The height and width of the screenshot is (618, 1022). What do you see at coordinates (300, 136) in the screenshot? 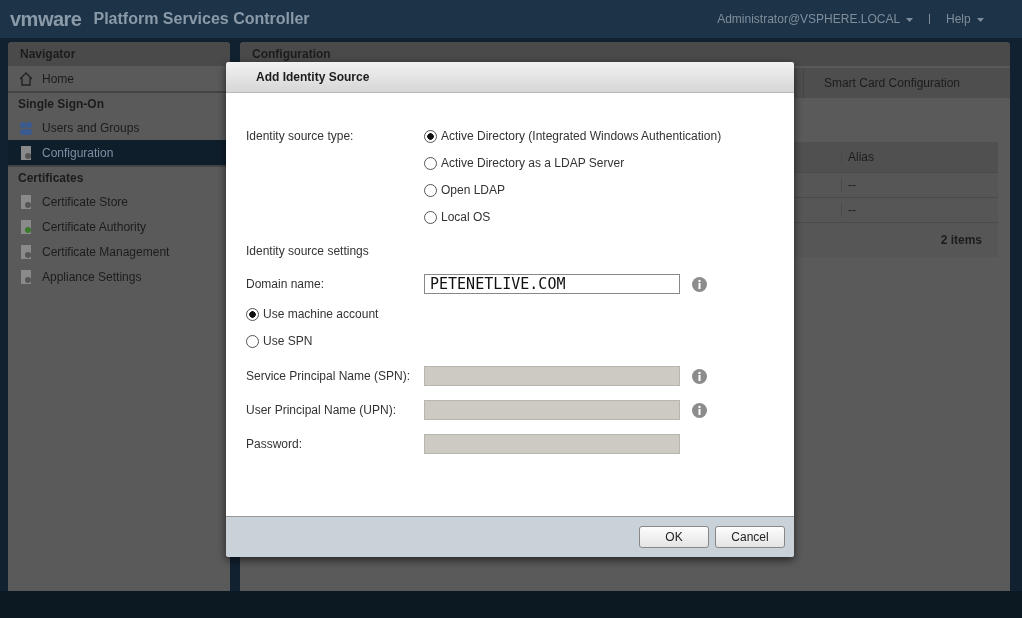
I see `field-label: Identity source type:` at bounding box center [300, 136].